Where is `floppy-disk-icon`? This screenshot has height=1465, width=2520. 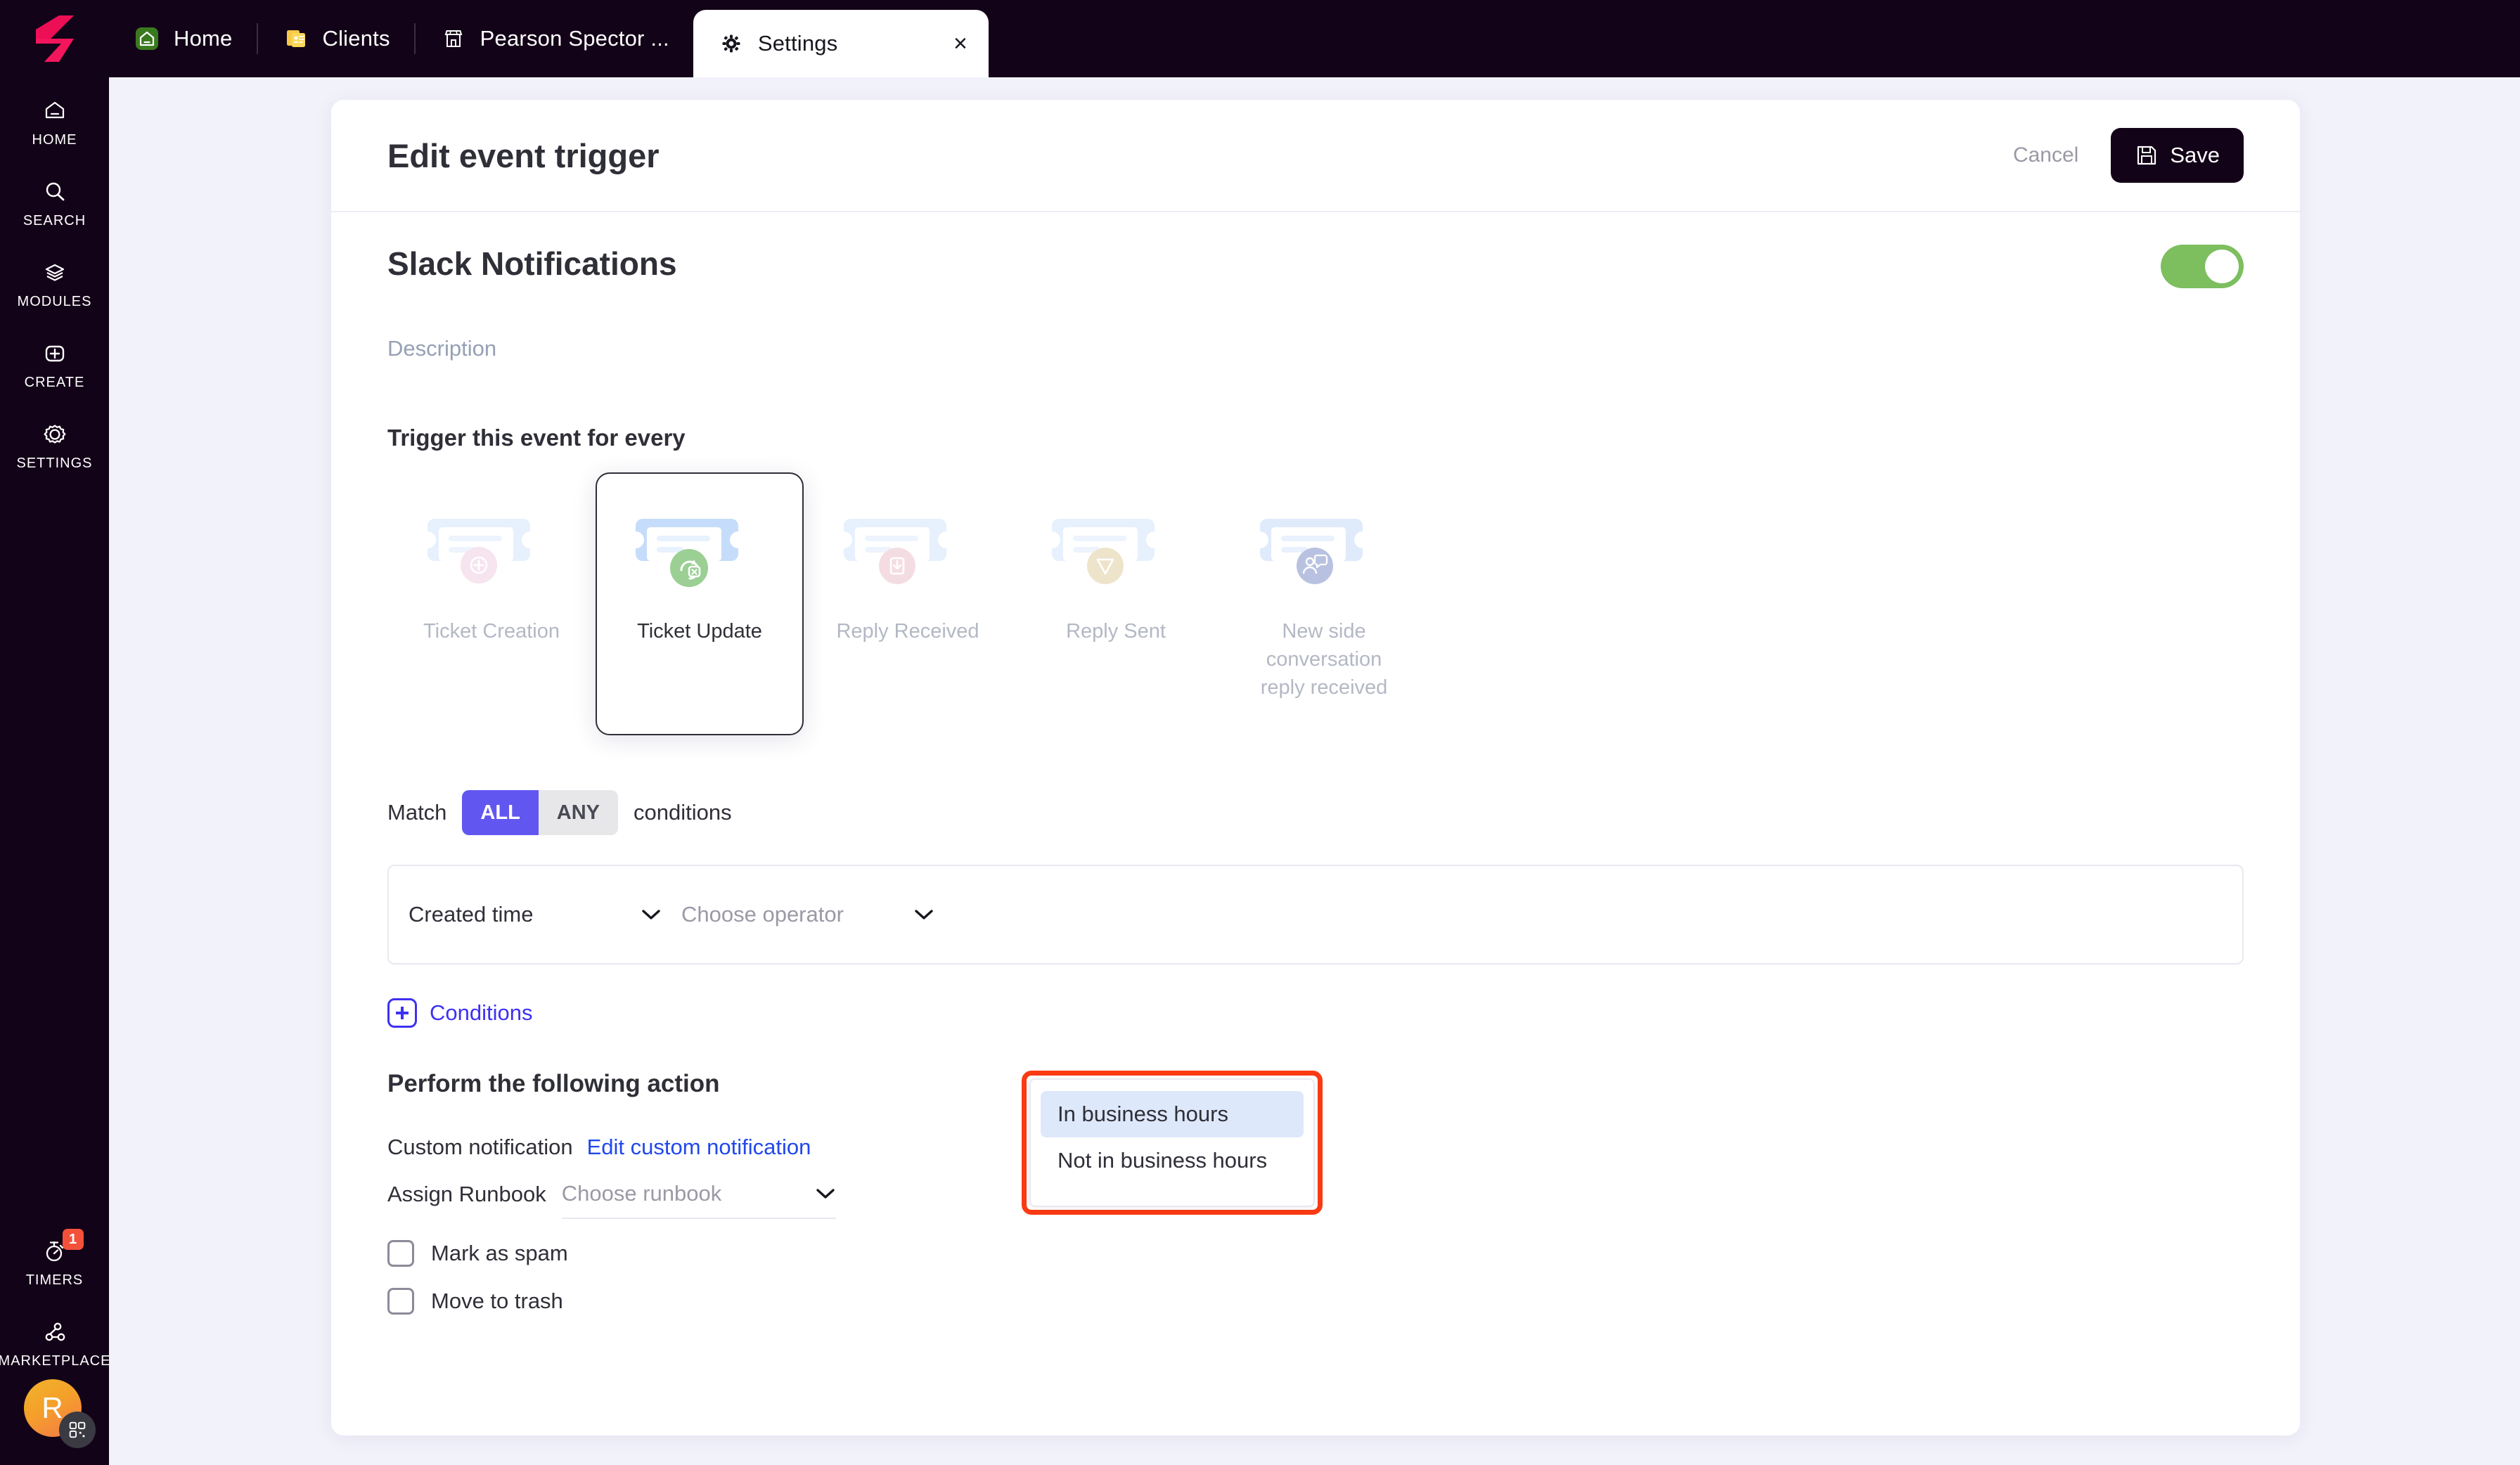 floppy-disk-icon is located at coordinates (2147, 155).